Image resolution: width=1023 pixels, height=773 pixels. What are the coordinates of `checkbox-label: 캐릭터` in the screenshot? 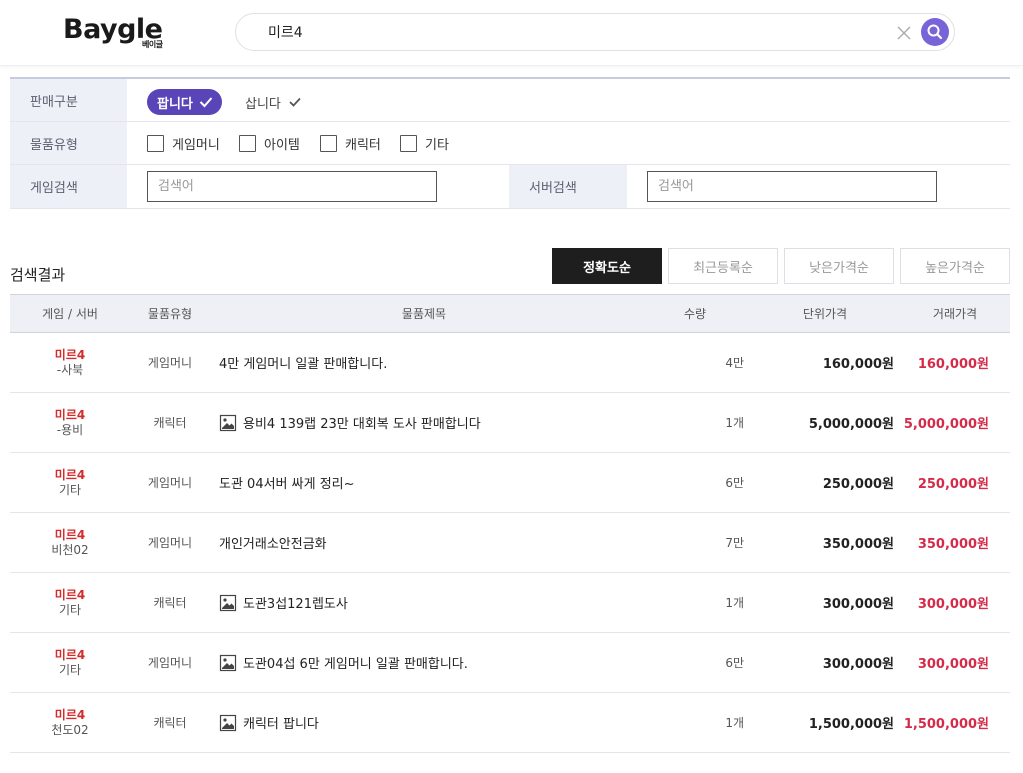 It's located at (363, 145).